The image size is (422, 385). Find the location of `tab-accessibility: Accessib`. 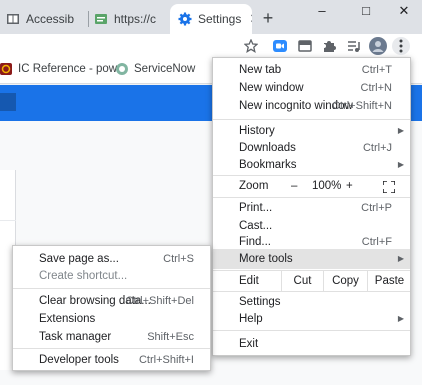

tab-accessibility: Accessib is located at coordinates (46, 19).